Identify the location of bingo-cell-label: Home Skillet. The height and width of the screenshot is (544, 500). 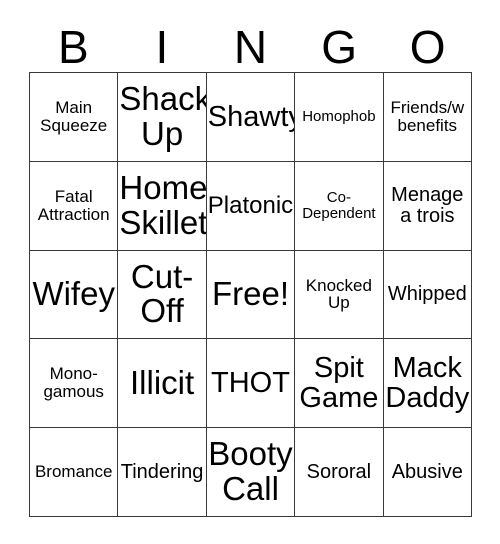
(163, 205).